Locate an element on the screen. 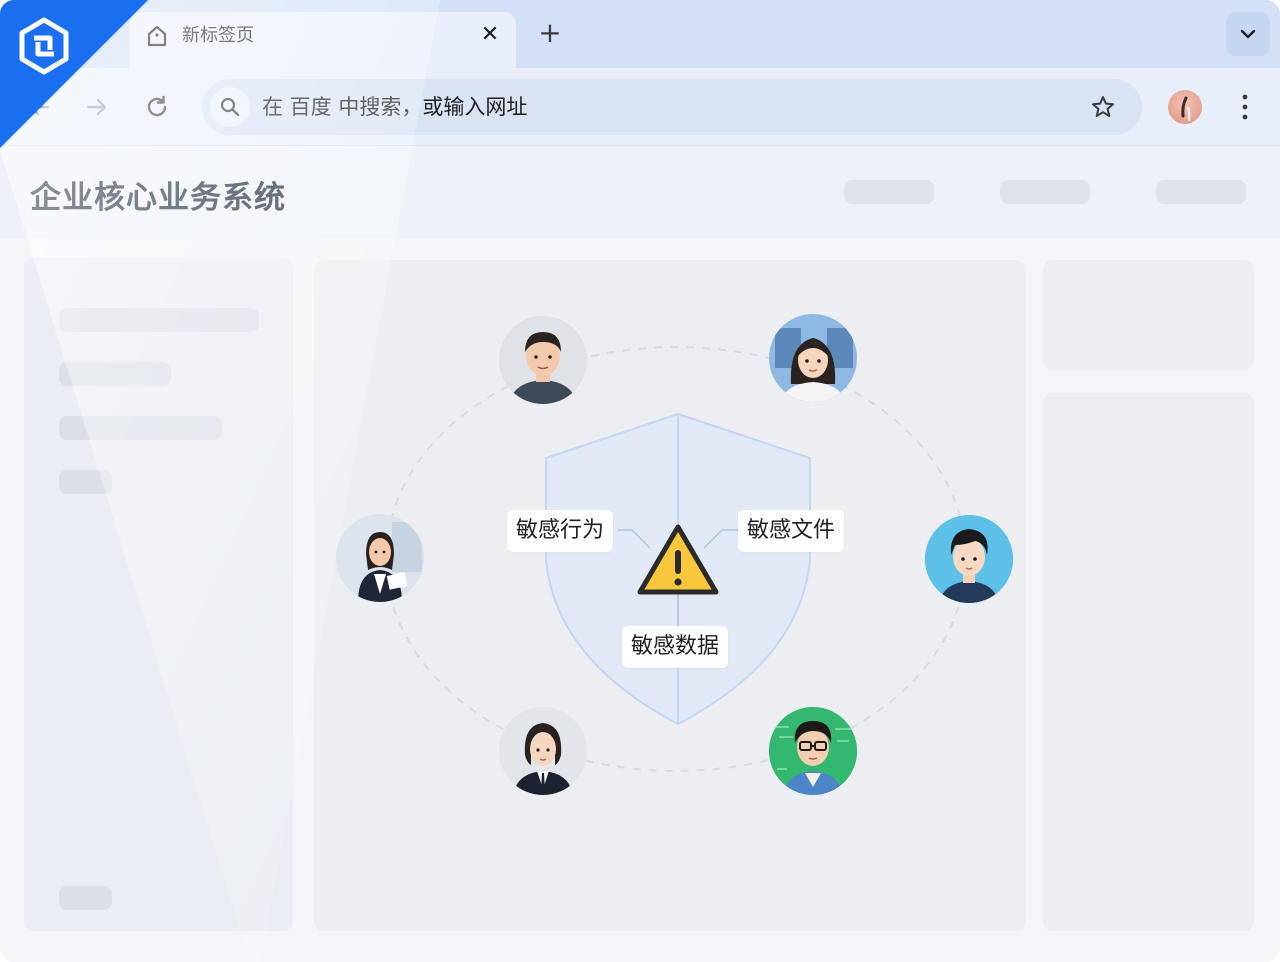  man-avatar-icon is located at coordinates (543, 360).